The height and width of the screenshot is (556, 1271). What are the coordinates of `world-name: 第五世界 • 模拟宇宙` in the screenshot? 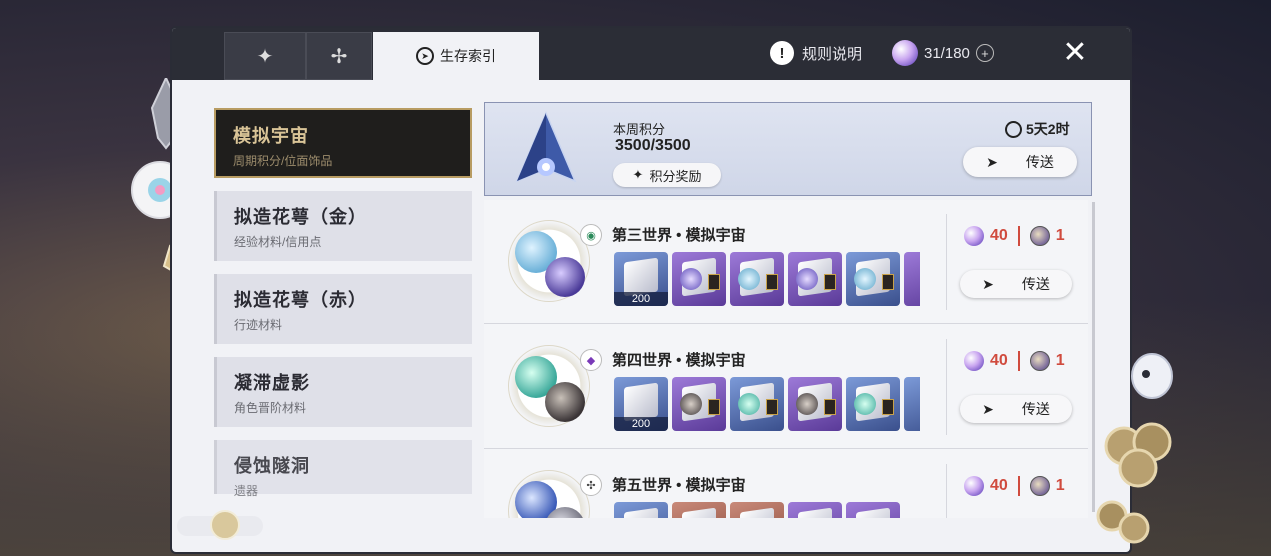 It's located at (679, 485).